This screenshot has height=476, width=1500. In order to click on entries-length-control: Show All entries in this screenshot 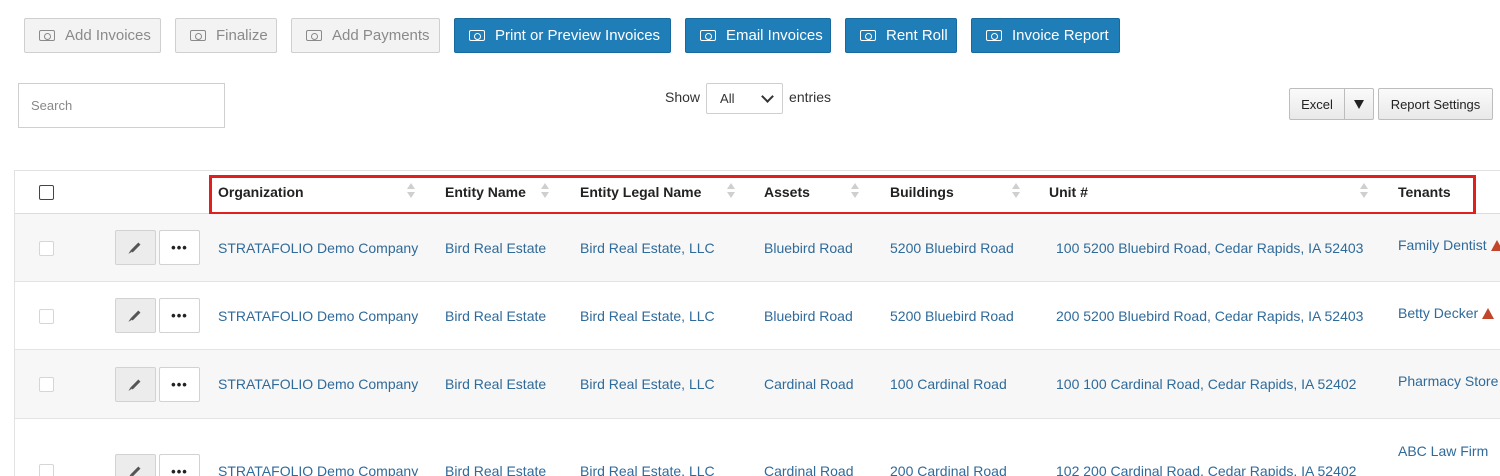, I will do `click(748, 98)`.